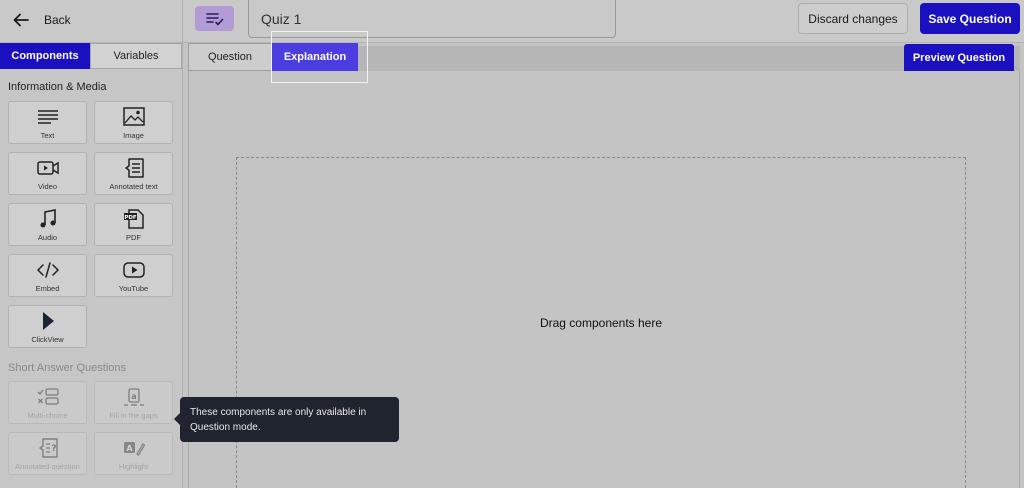  I want to click on component-clickview: ClickView, so click(47, 326).